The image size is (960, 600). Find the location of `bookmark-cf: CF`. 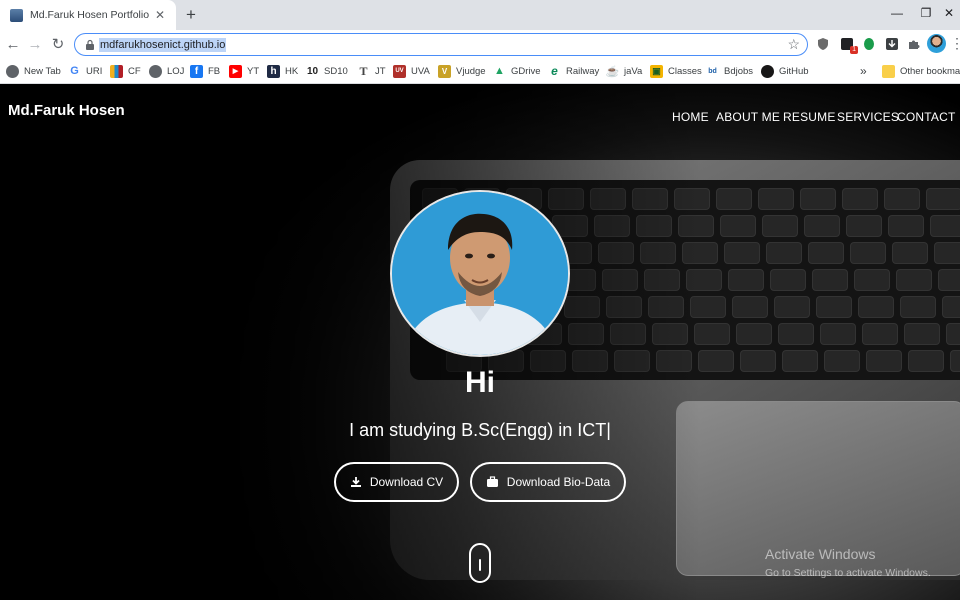

bookmark-cf: CF is located at coordinates (125, 71).